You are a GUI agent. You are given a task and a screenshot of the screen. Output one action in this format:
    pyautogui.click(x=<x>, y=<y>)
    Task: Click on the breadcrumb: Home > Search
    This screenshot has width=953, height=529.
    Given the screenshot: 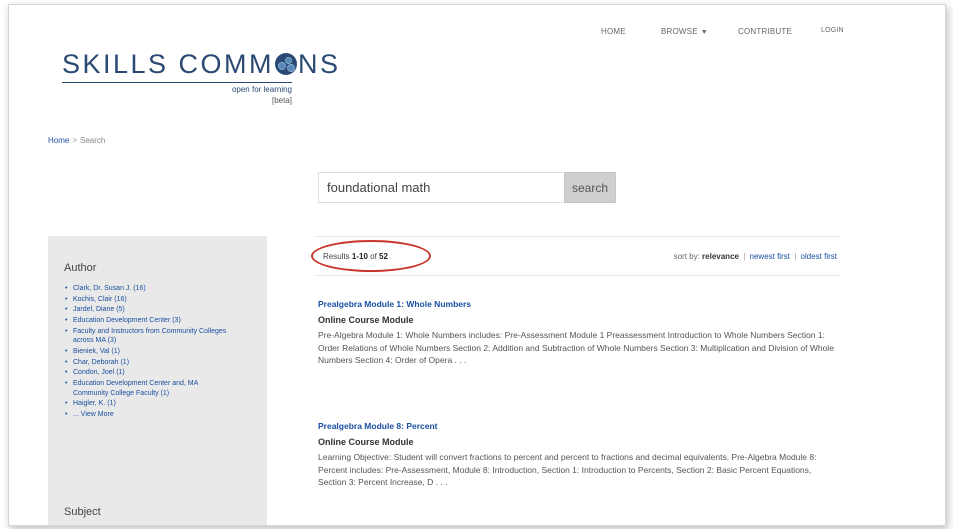 What is the action you would take?
    pyautogui.click(x=76, y=140)
    